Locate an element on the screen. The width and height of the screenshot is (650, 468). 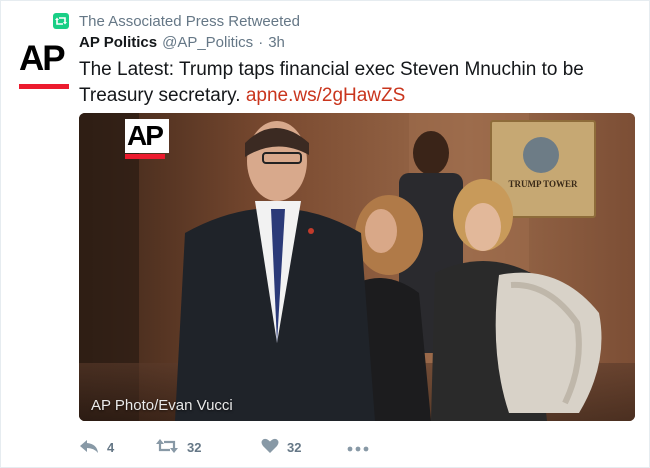
ap-photo-logo: AP is located at coordinates (147, 141).